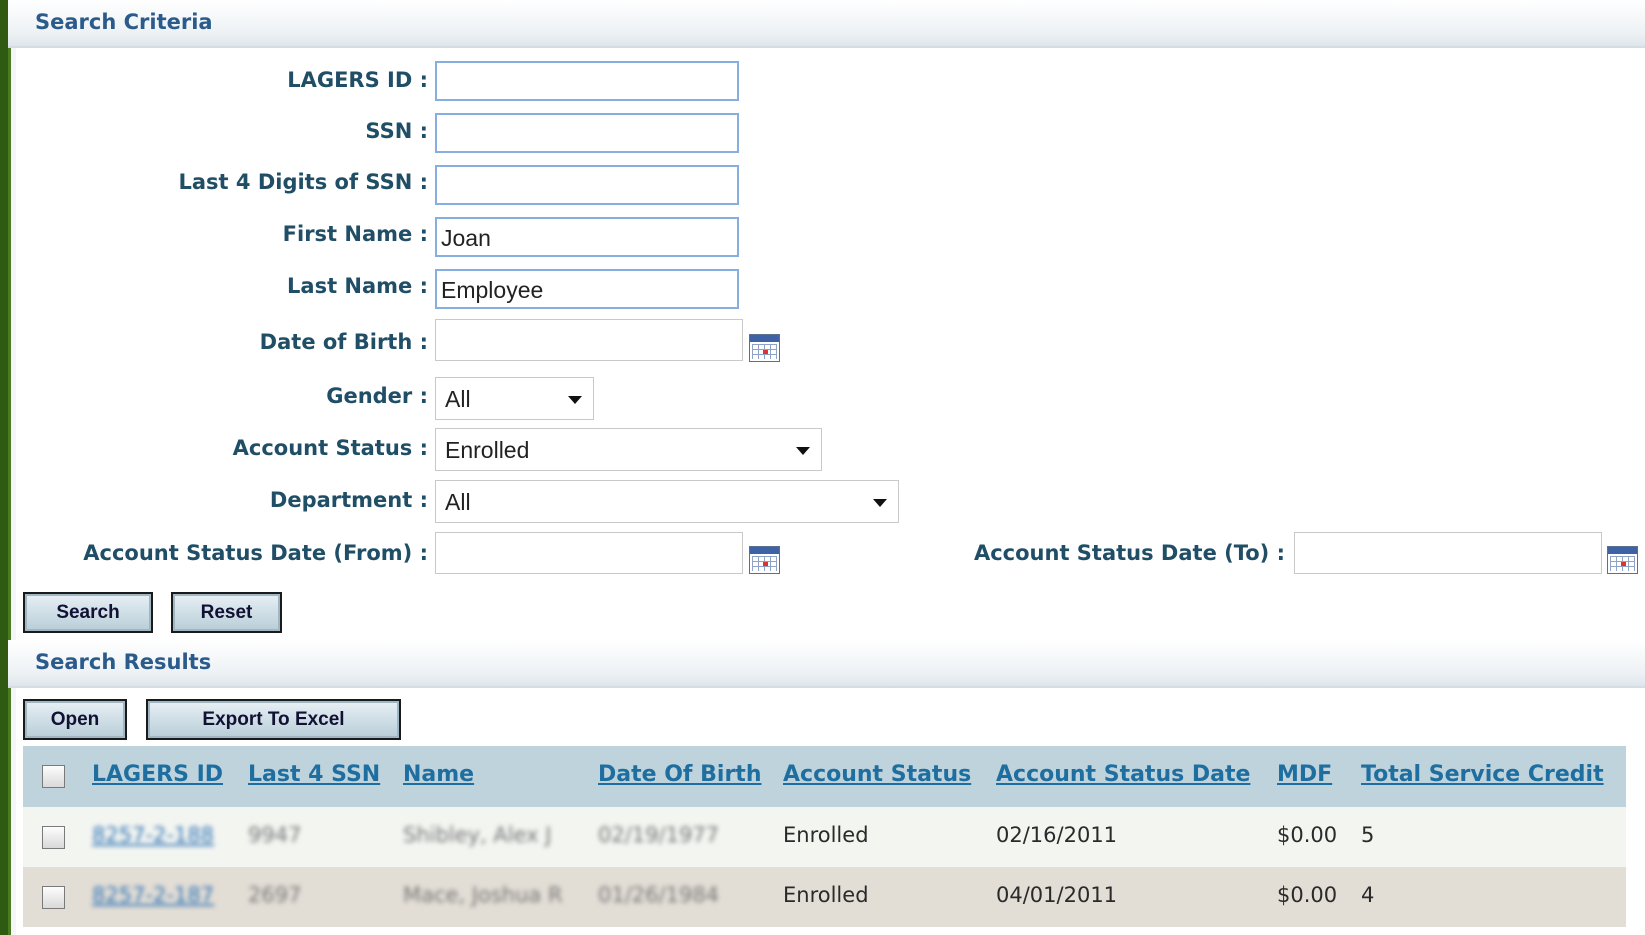 The height and width of the screenshot is (935, 1645). What do you see at coordinates (348, 500) in the screenshot?
I see `department-label: Department :` at bounding box center [348, 500].